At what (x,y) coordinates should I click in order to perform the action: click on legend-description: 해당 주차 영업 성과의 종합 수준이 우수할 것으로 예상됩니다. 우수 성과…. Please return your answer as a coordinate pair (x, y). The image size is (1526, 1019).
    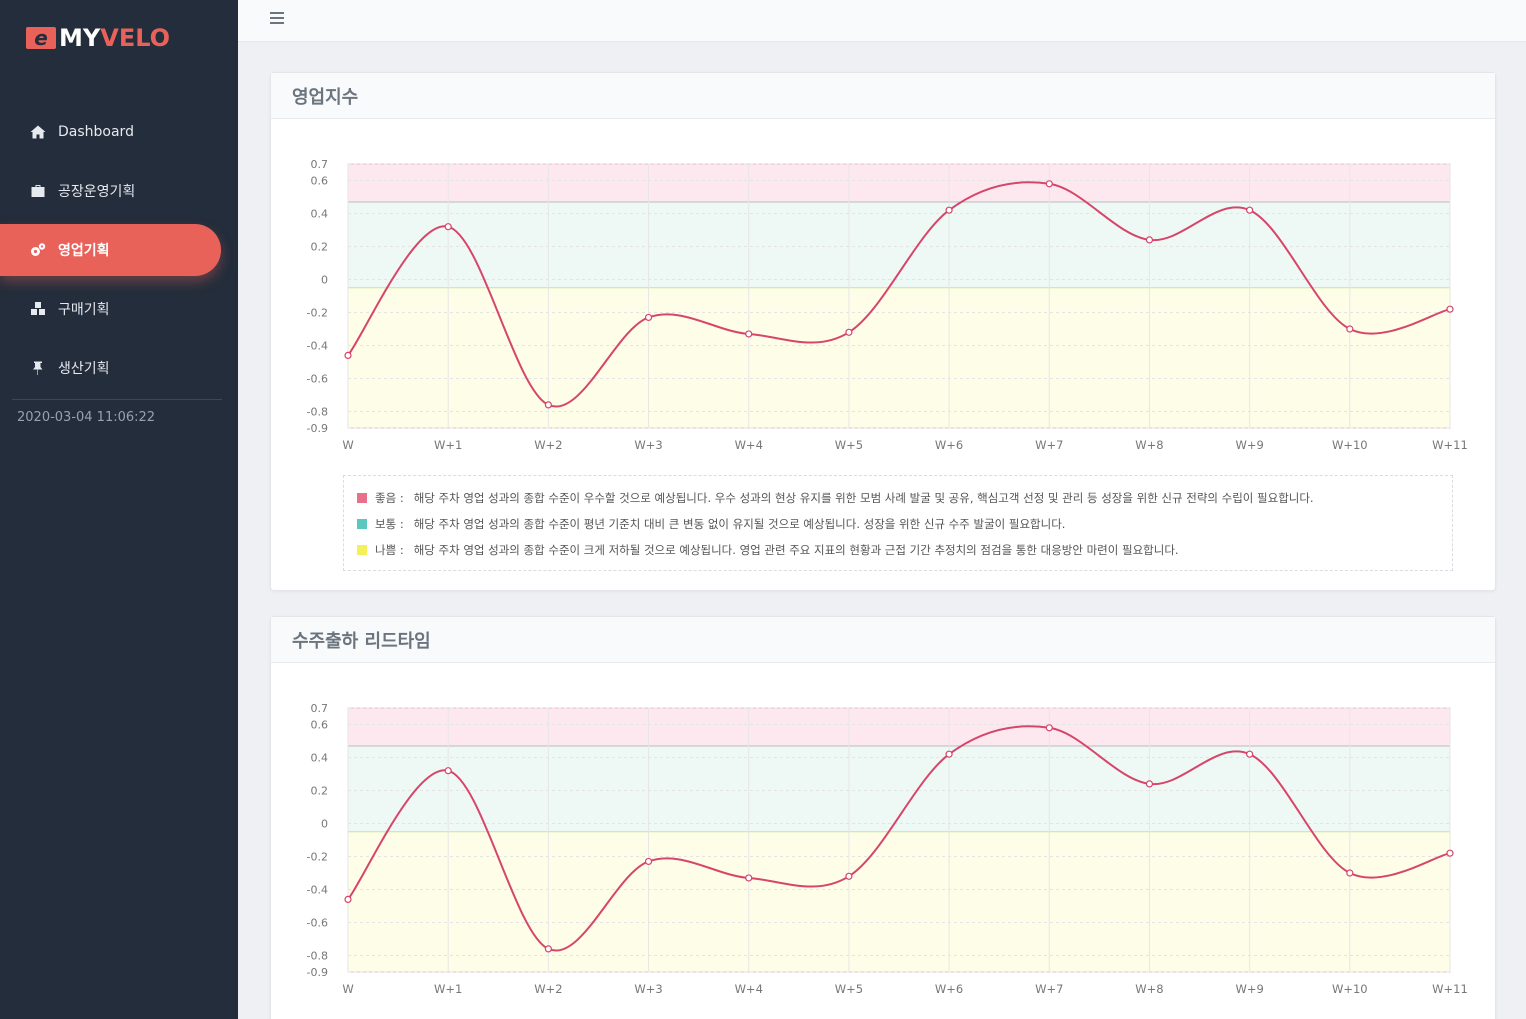
    Looking at the image, I should click on (863, 498).